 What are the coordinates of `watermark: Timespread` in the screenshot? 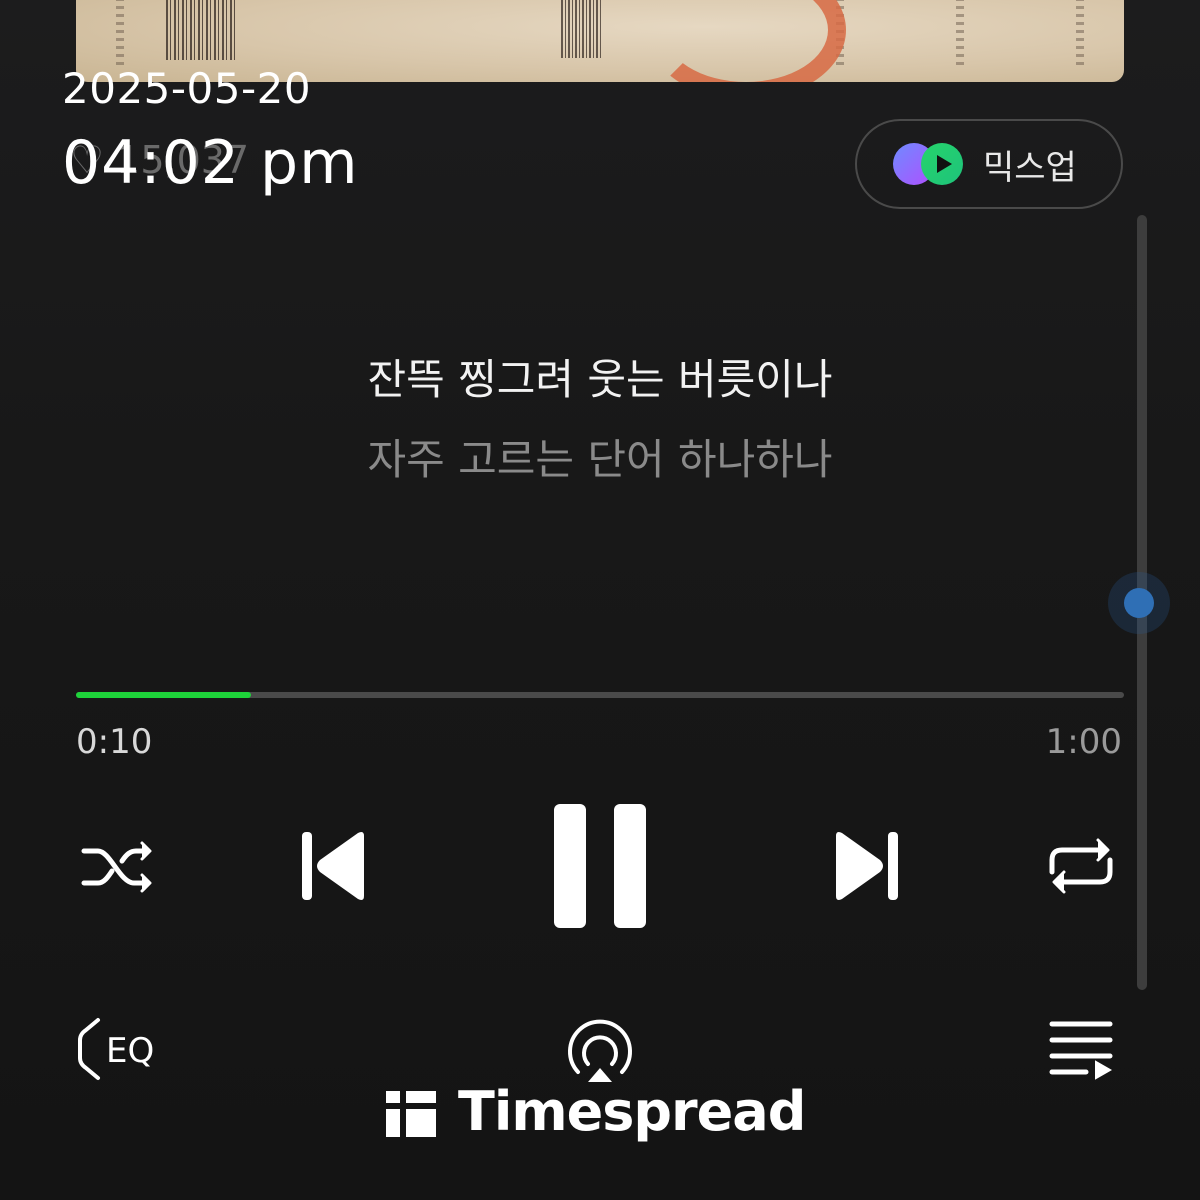 It's located at (596, 1111).